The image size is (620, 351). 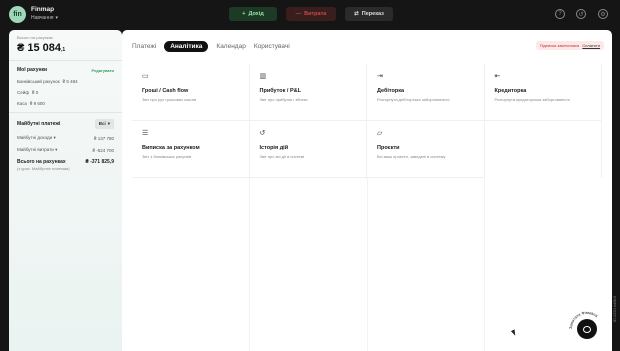 I want to click on accounts-title: Мої рахунки, so click(x=32, y=70).